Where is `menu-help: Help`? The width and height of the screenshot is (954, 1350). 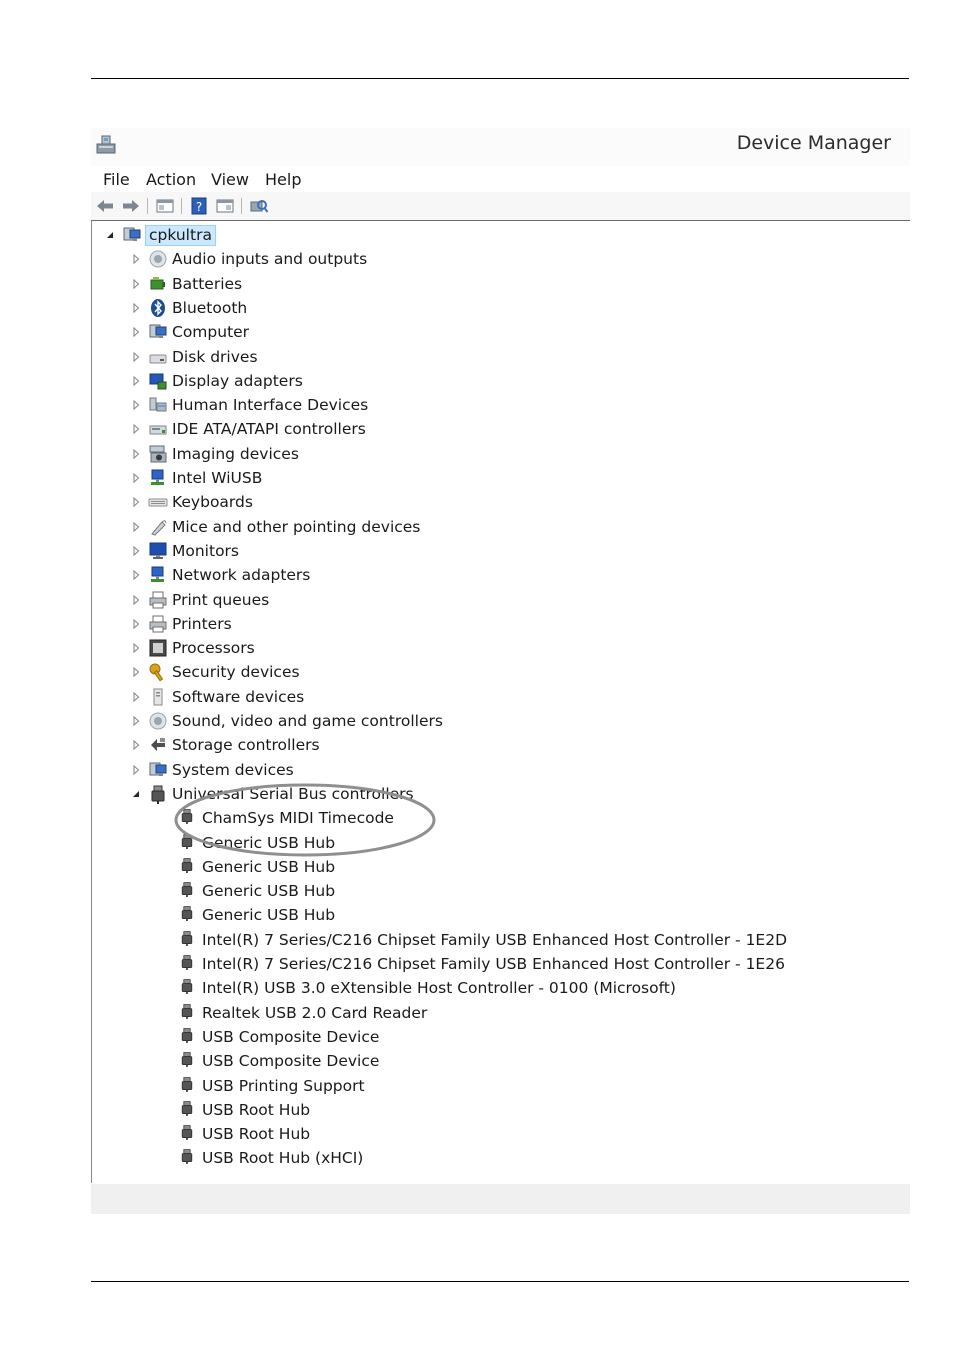 menu-help: Help is located at coordinates (283, 179).